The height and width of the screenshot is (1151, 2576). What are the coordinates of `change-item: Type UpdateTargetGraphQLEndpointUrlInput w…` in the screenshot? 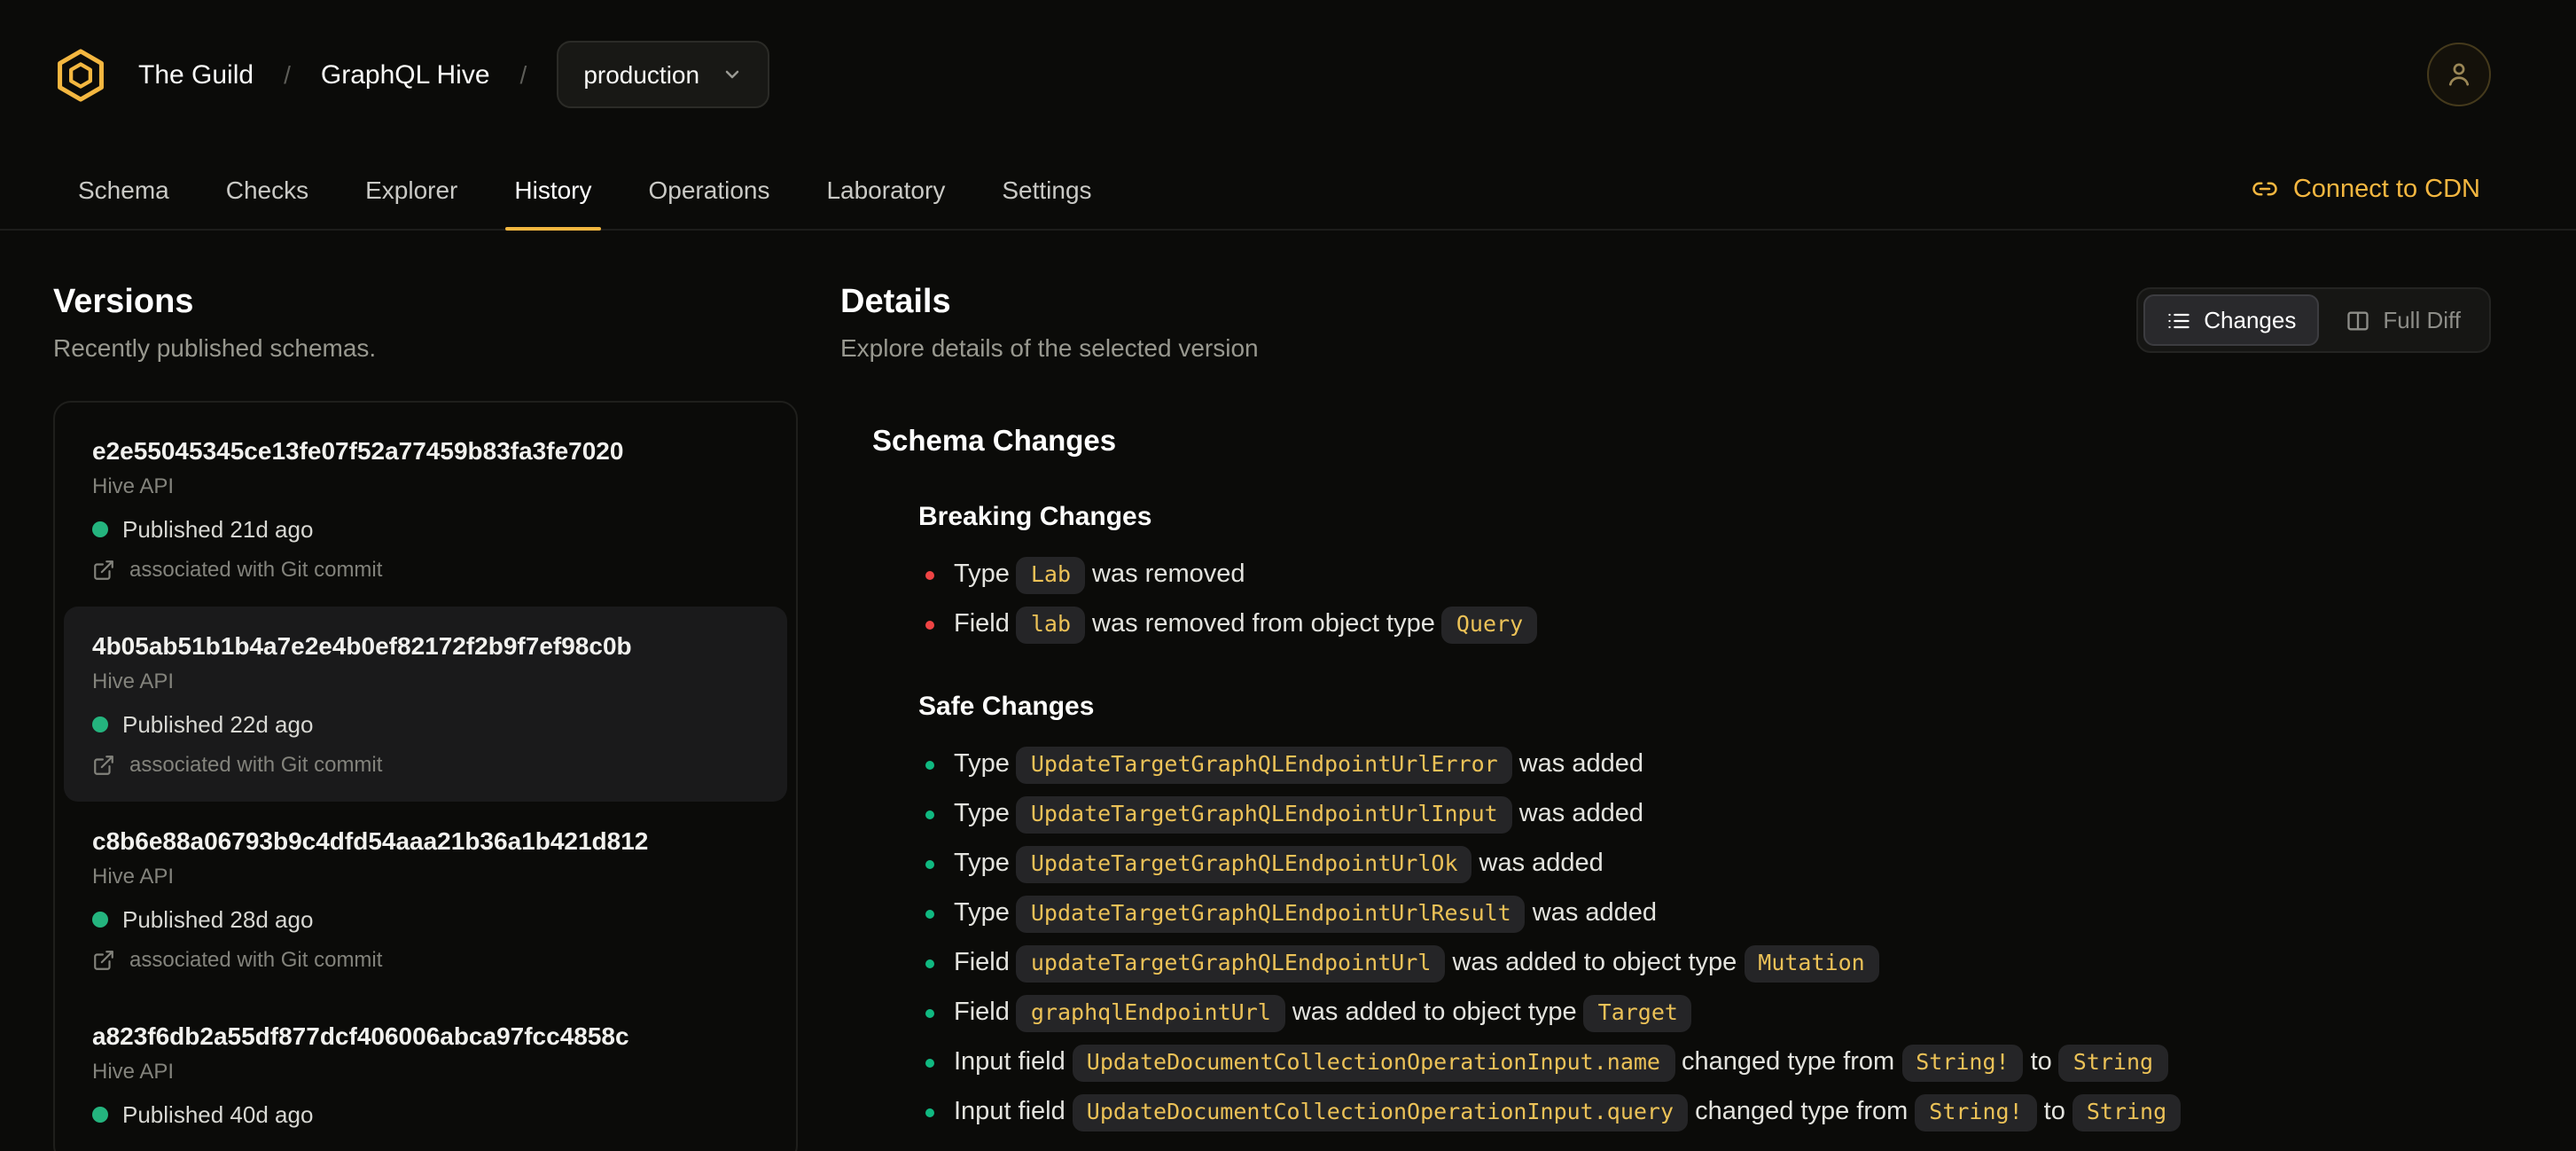 It's located at (1708, 814).